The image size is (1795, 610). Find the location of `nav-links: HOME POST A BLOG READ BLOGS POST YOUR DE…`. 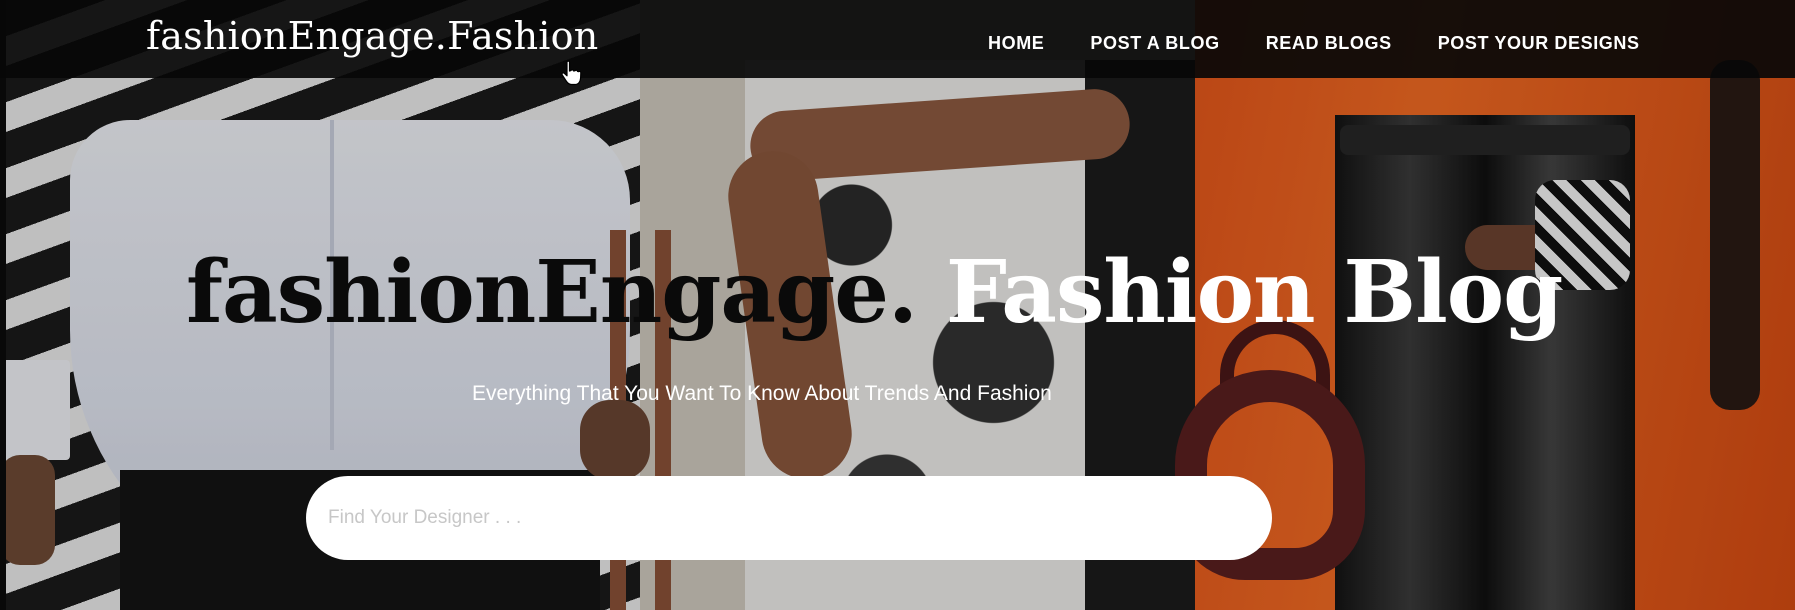

nav-links: HOME POST A BLOG READ BLOGS POST YOUR DE… is located at coordinates (1314, 43).